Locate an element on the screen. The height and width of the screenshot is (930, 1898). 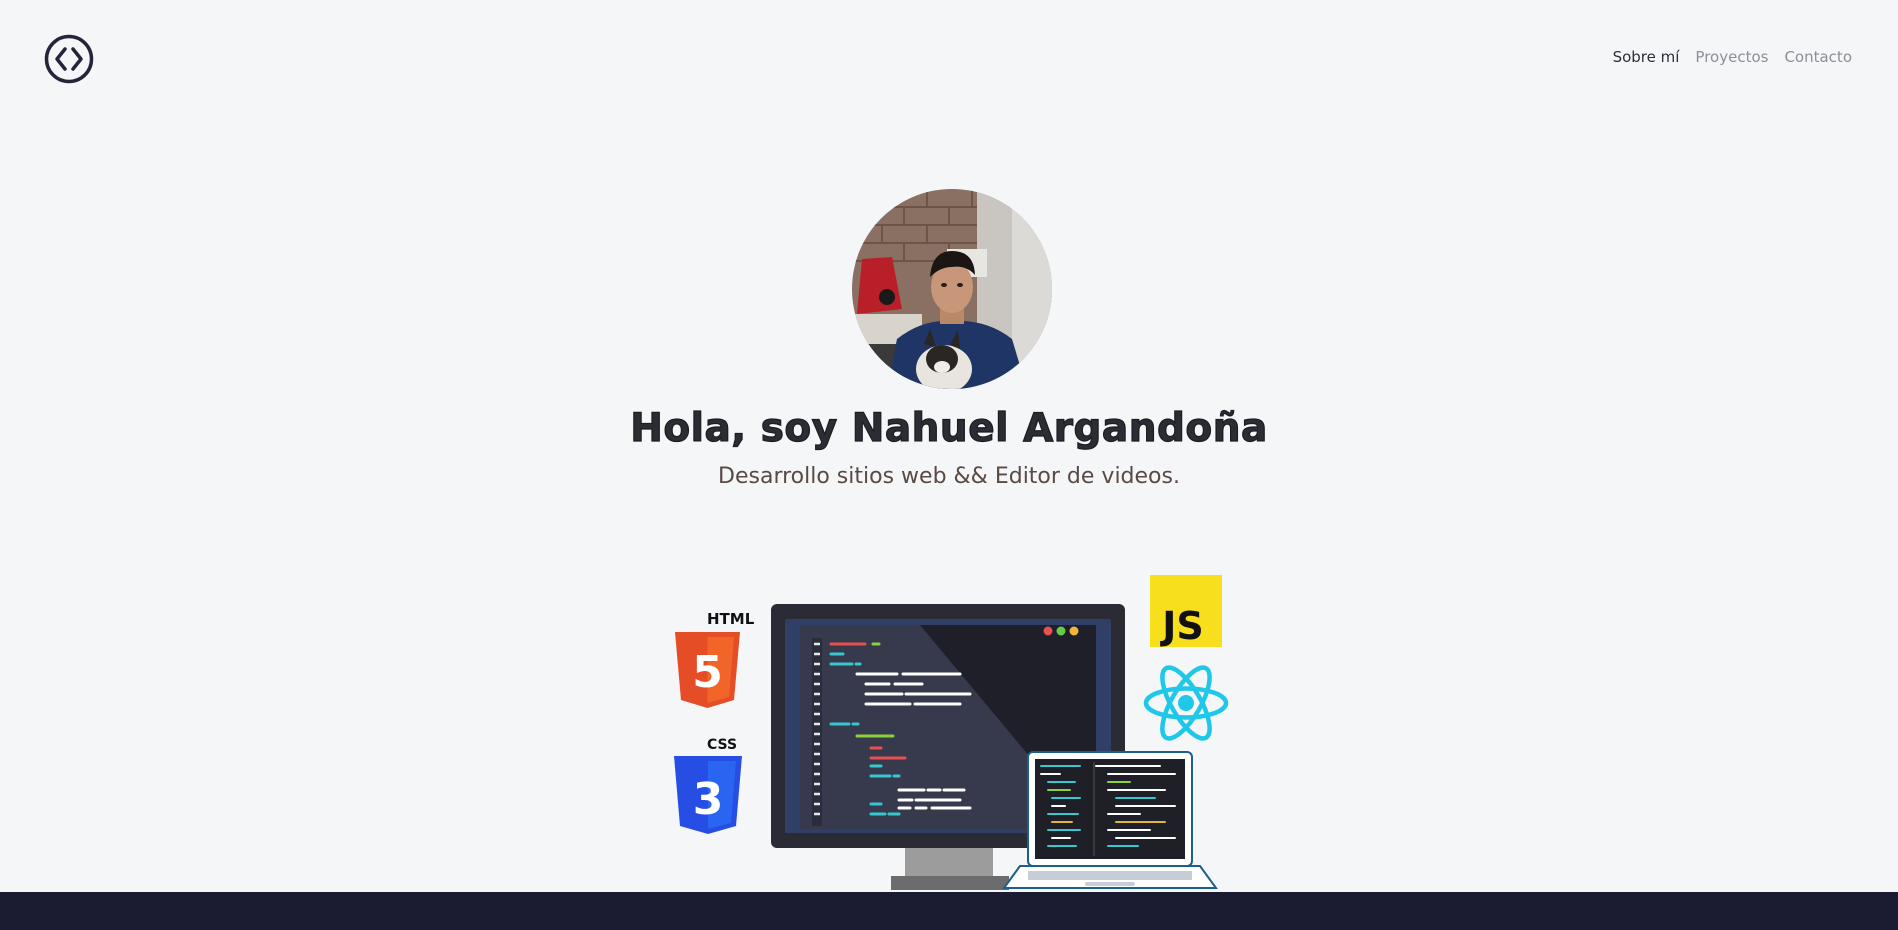
javascript-logo-icon: JS is located at coordinates (1186, 611).